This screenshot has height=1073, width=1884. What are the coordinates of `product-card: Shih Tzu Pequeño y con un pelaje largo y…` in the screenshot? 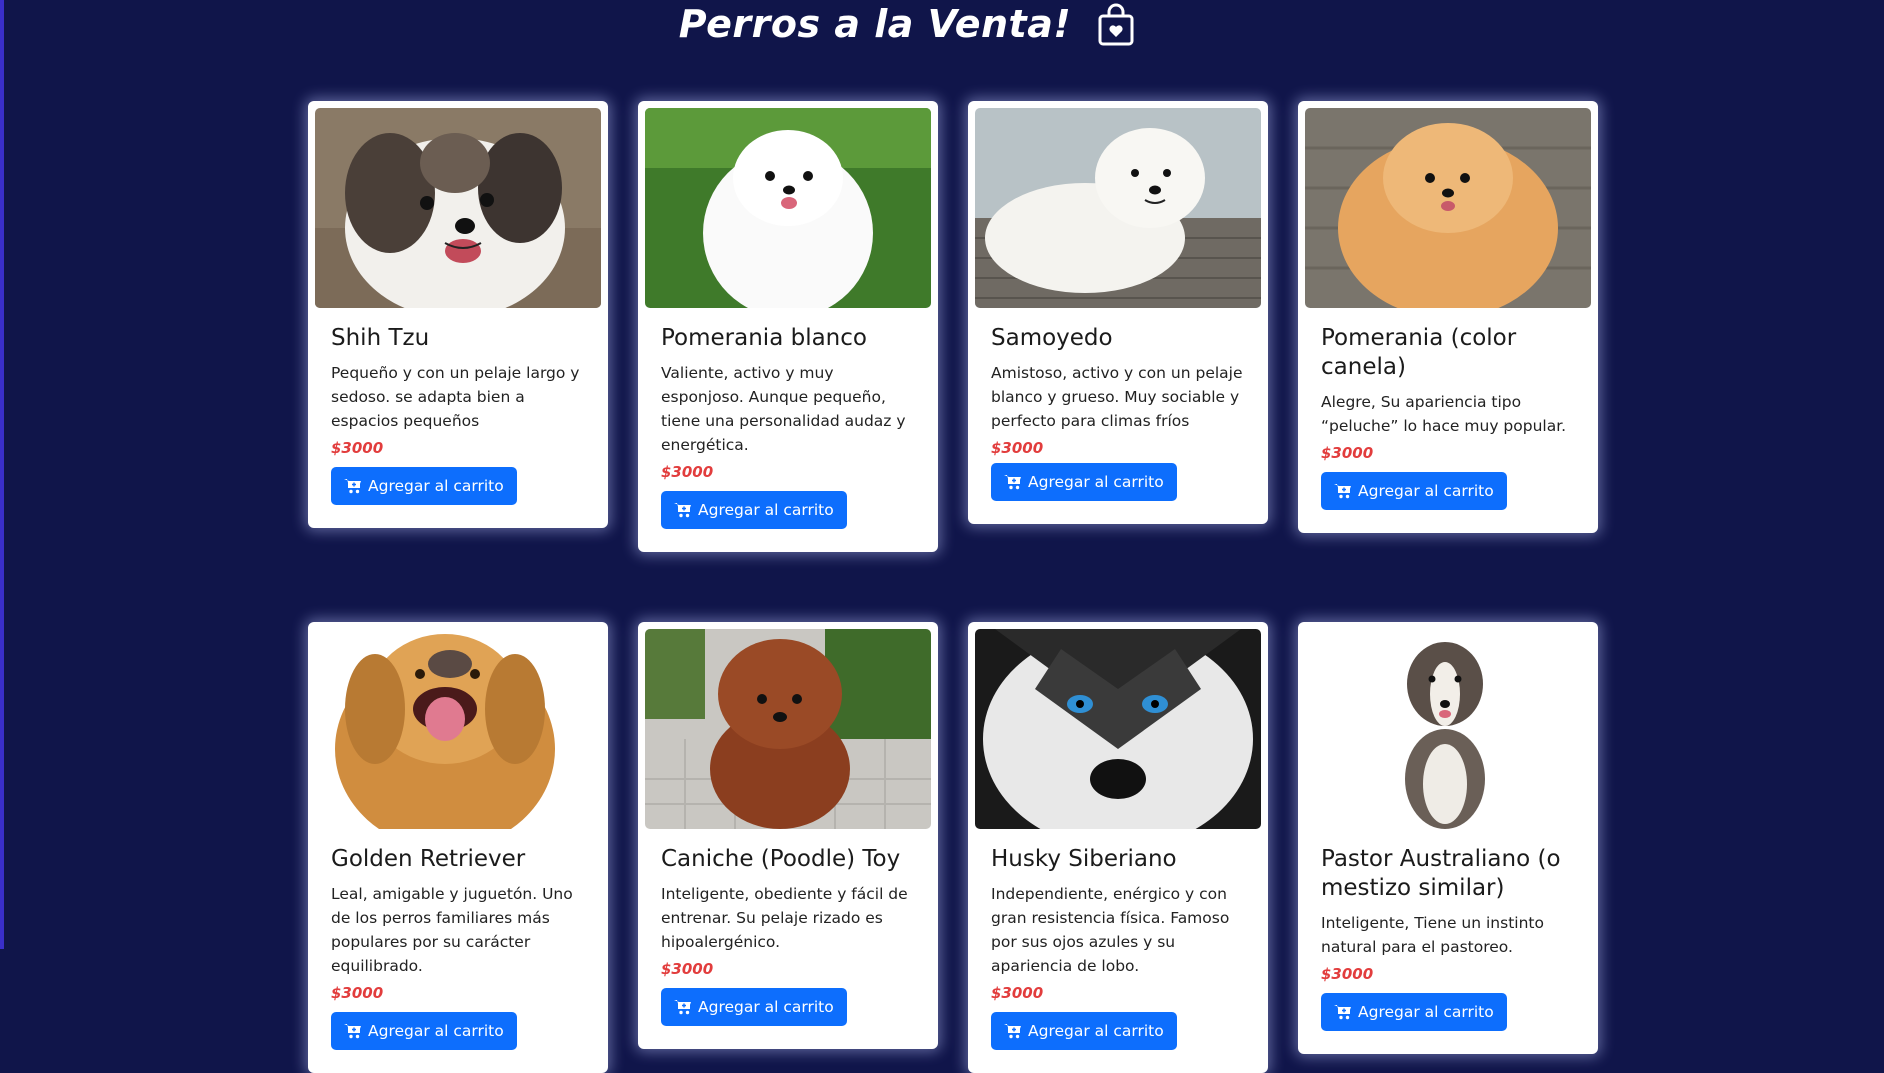 It's located at (458, 314).